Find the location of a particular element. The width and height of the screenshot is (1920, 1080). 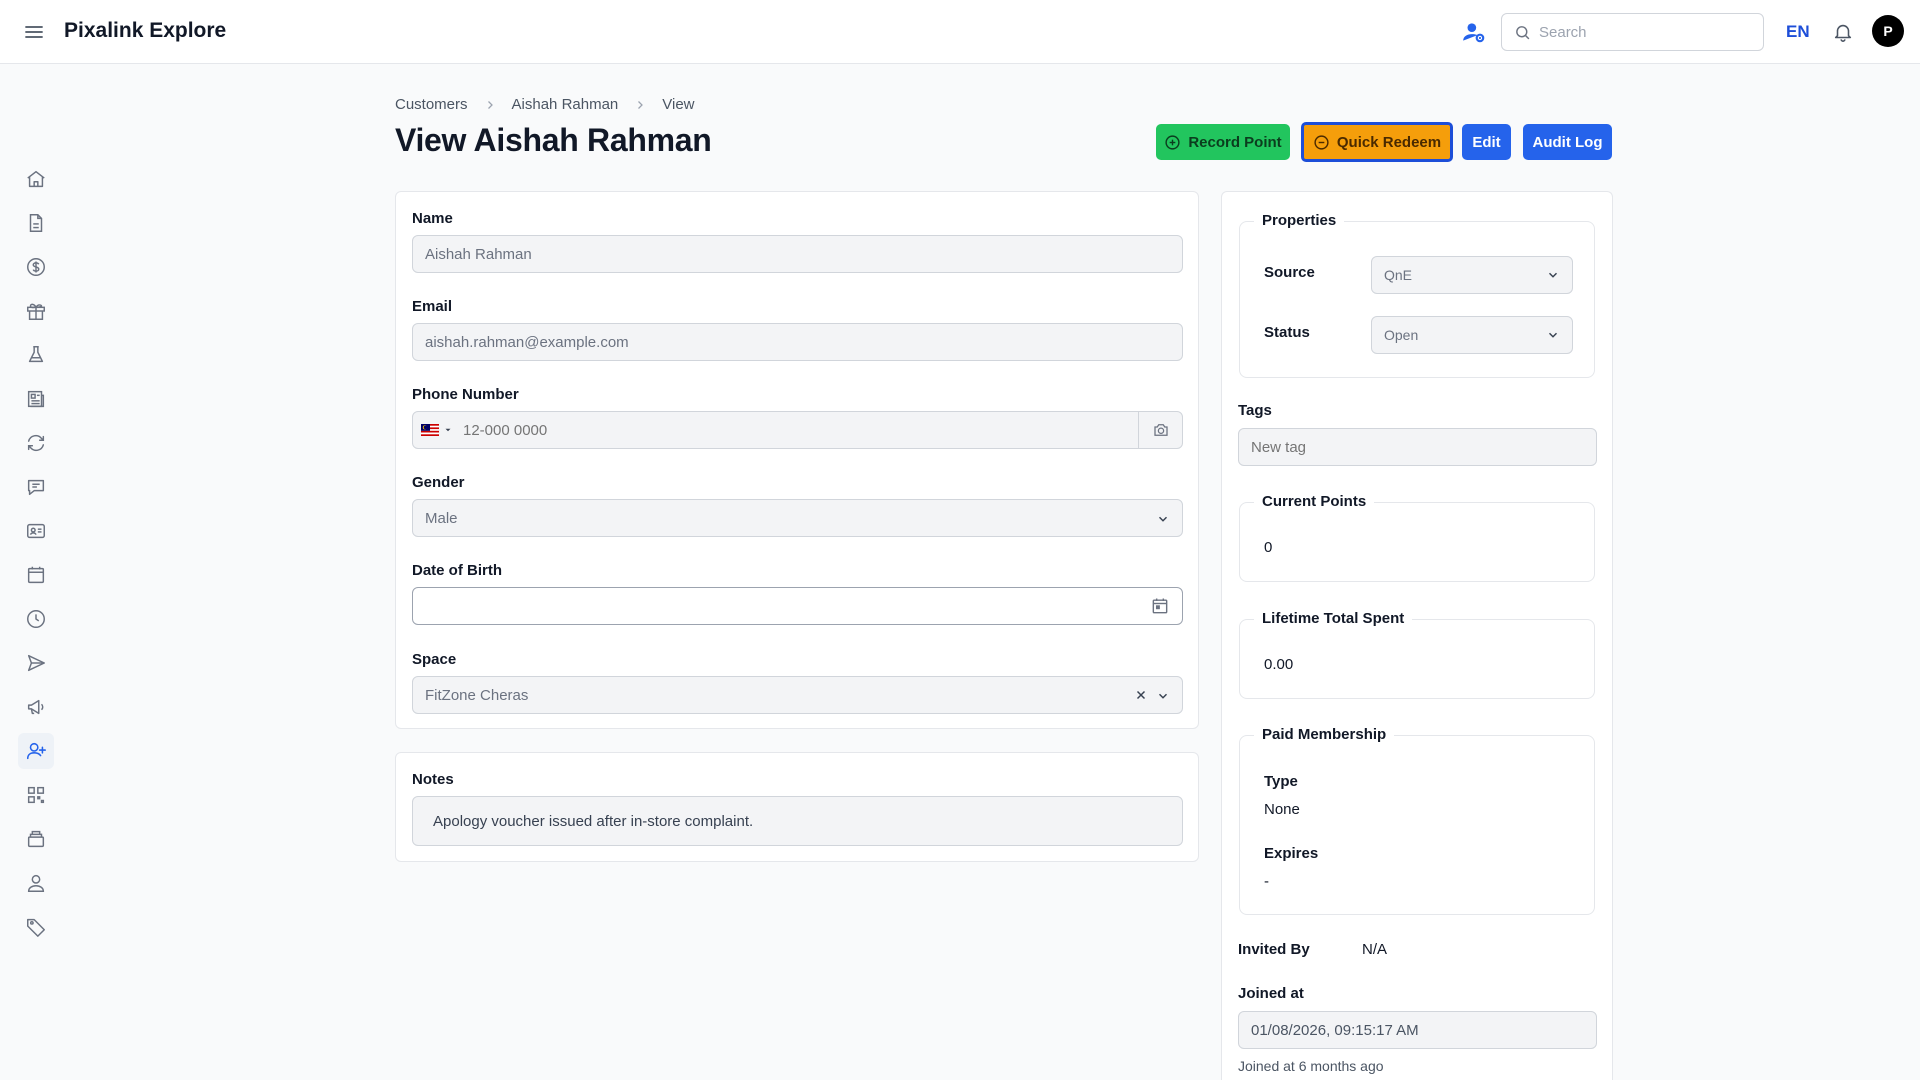

newspaper-icon is located at coordinates (36, 399).